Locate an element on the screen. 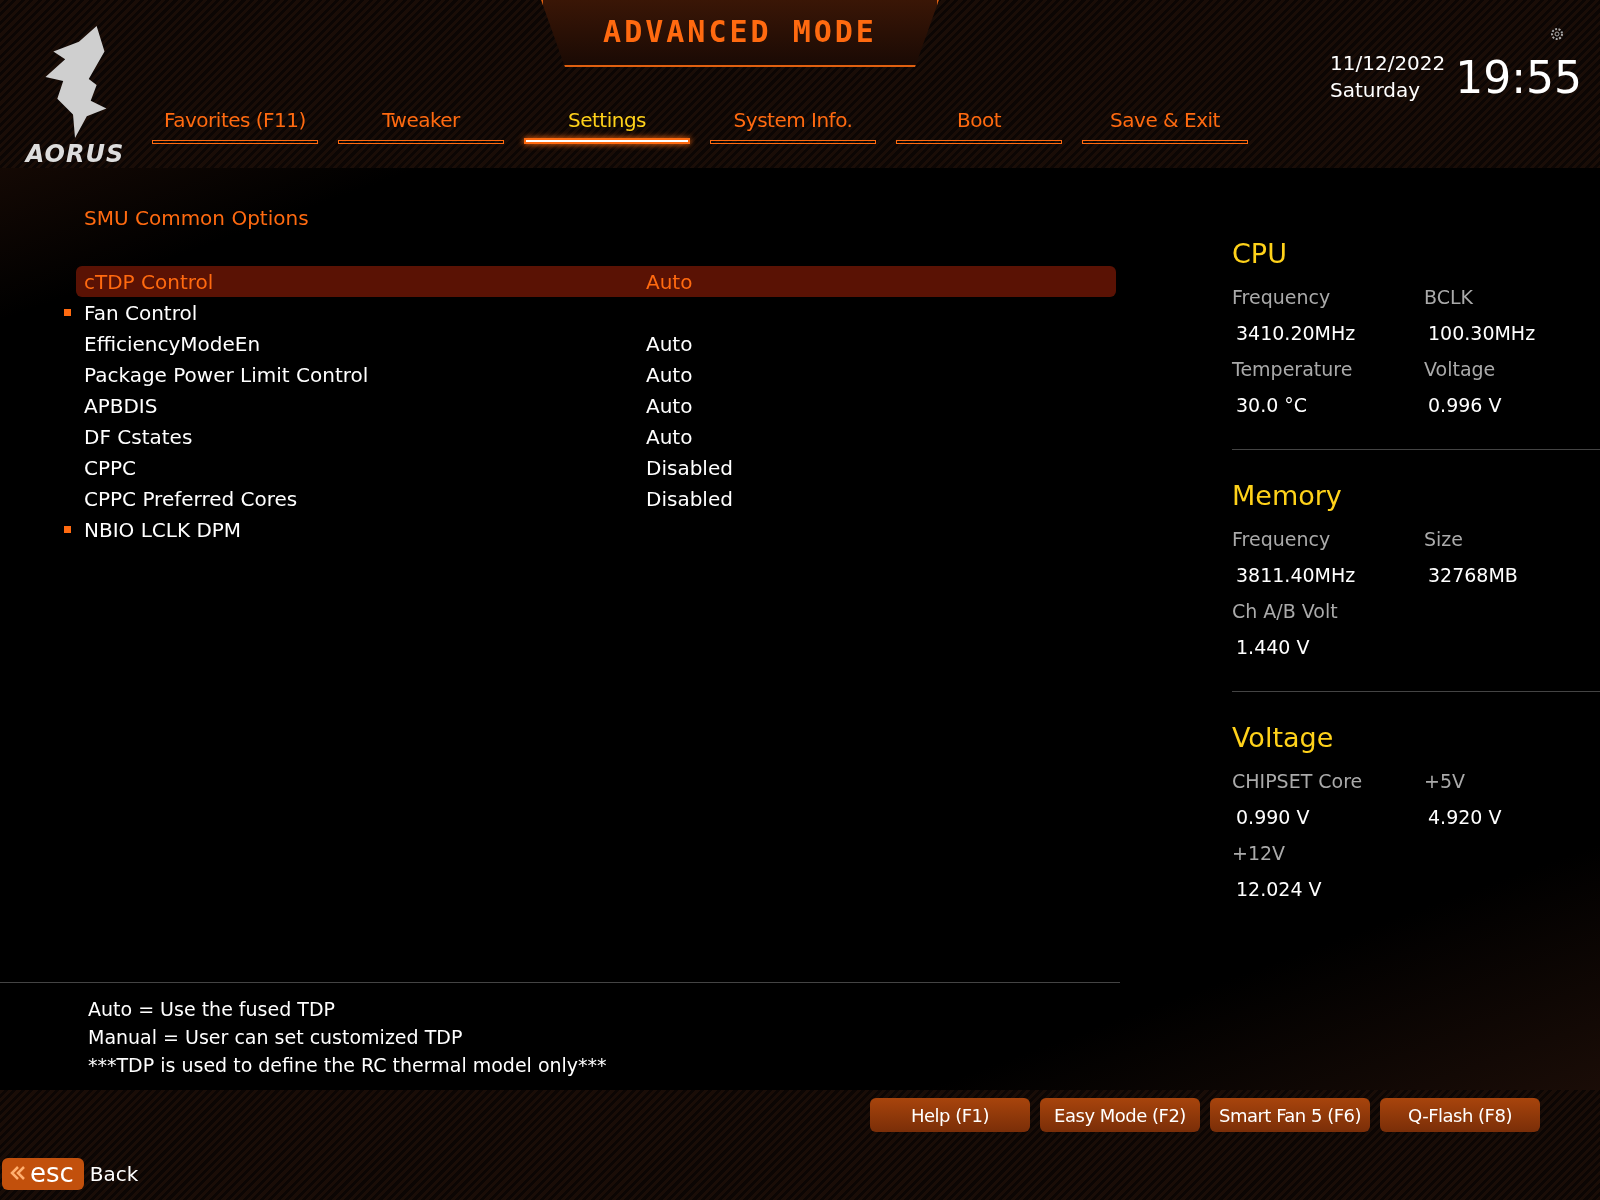  setting-label: DF Cstates is located at coordinates (138, 436).